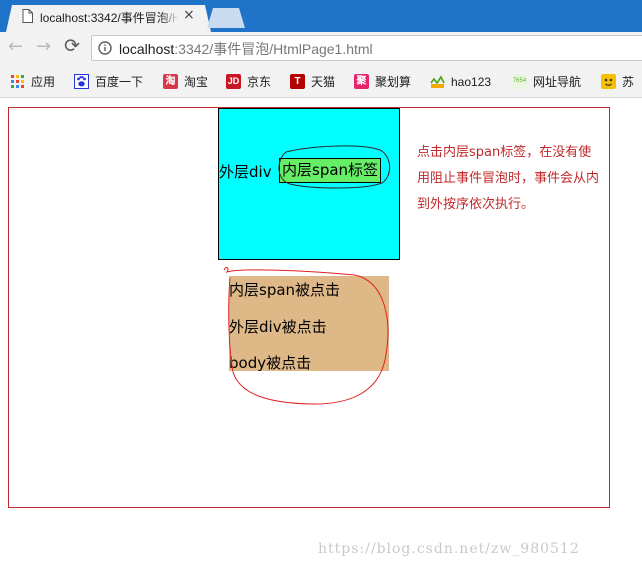 This screenshot has height=570, width=642. I want to click on close-tab-icon: ×, so click(189, 15).